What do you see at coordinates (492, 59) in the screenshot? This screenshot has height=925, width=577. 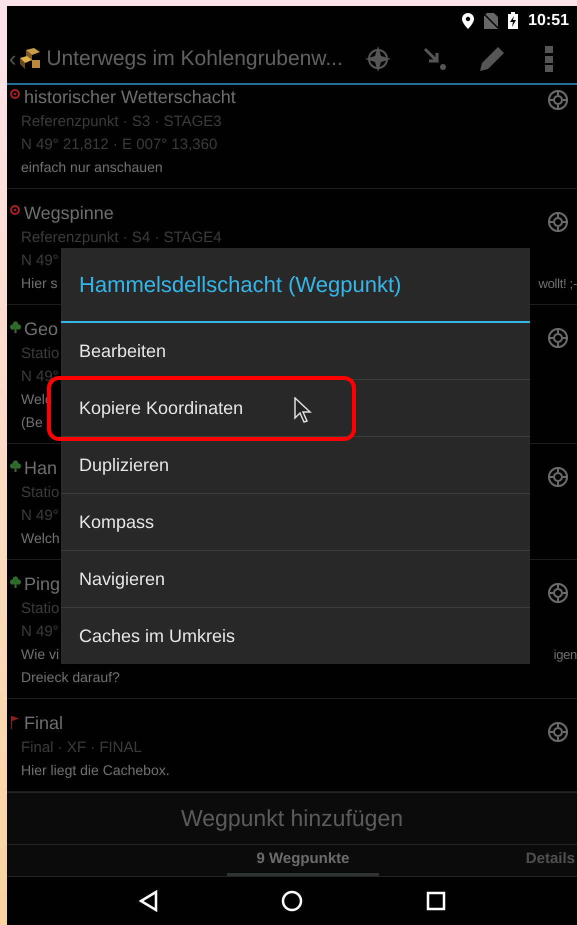 I see `pencil-icon` at bounding box center [492, 59].